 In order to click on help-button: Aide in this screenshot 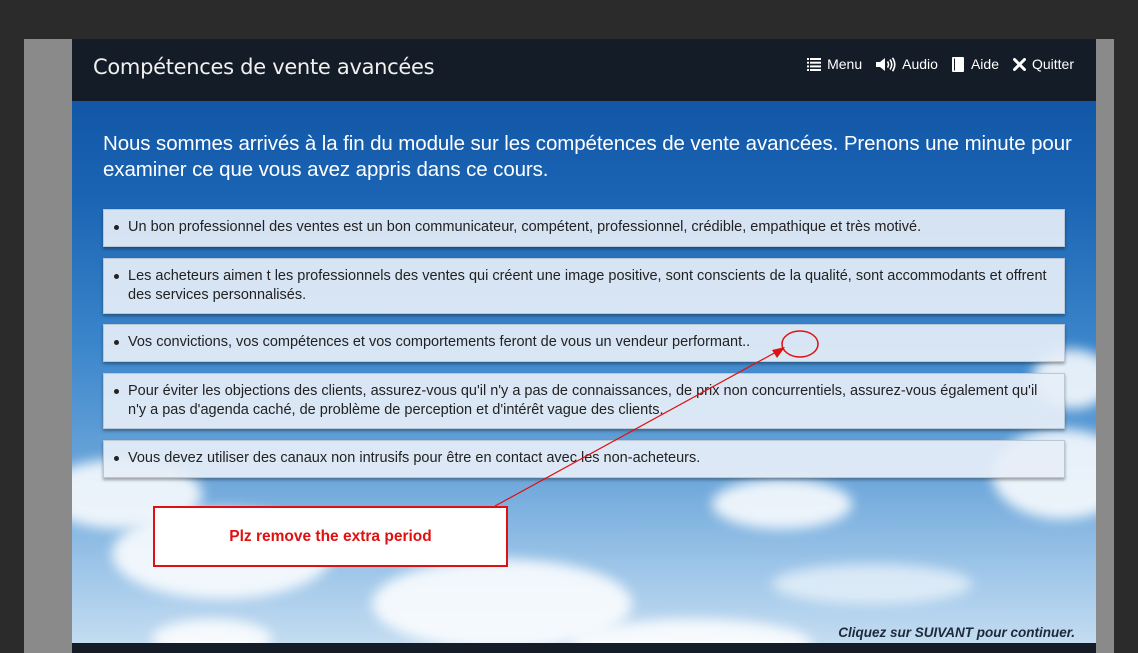, I will do `click(975, 64)`.